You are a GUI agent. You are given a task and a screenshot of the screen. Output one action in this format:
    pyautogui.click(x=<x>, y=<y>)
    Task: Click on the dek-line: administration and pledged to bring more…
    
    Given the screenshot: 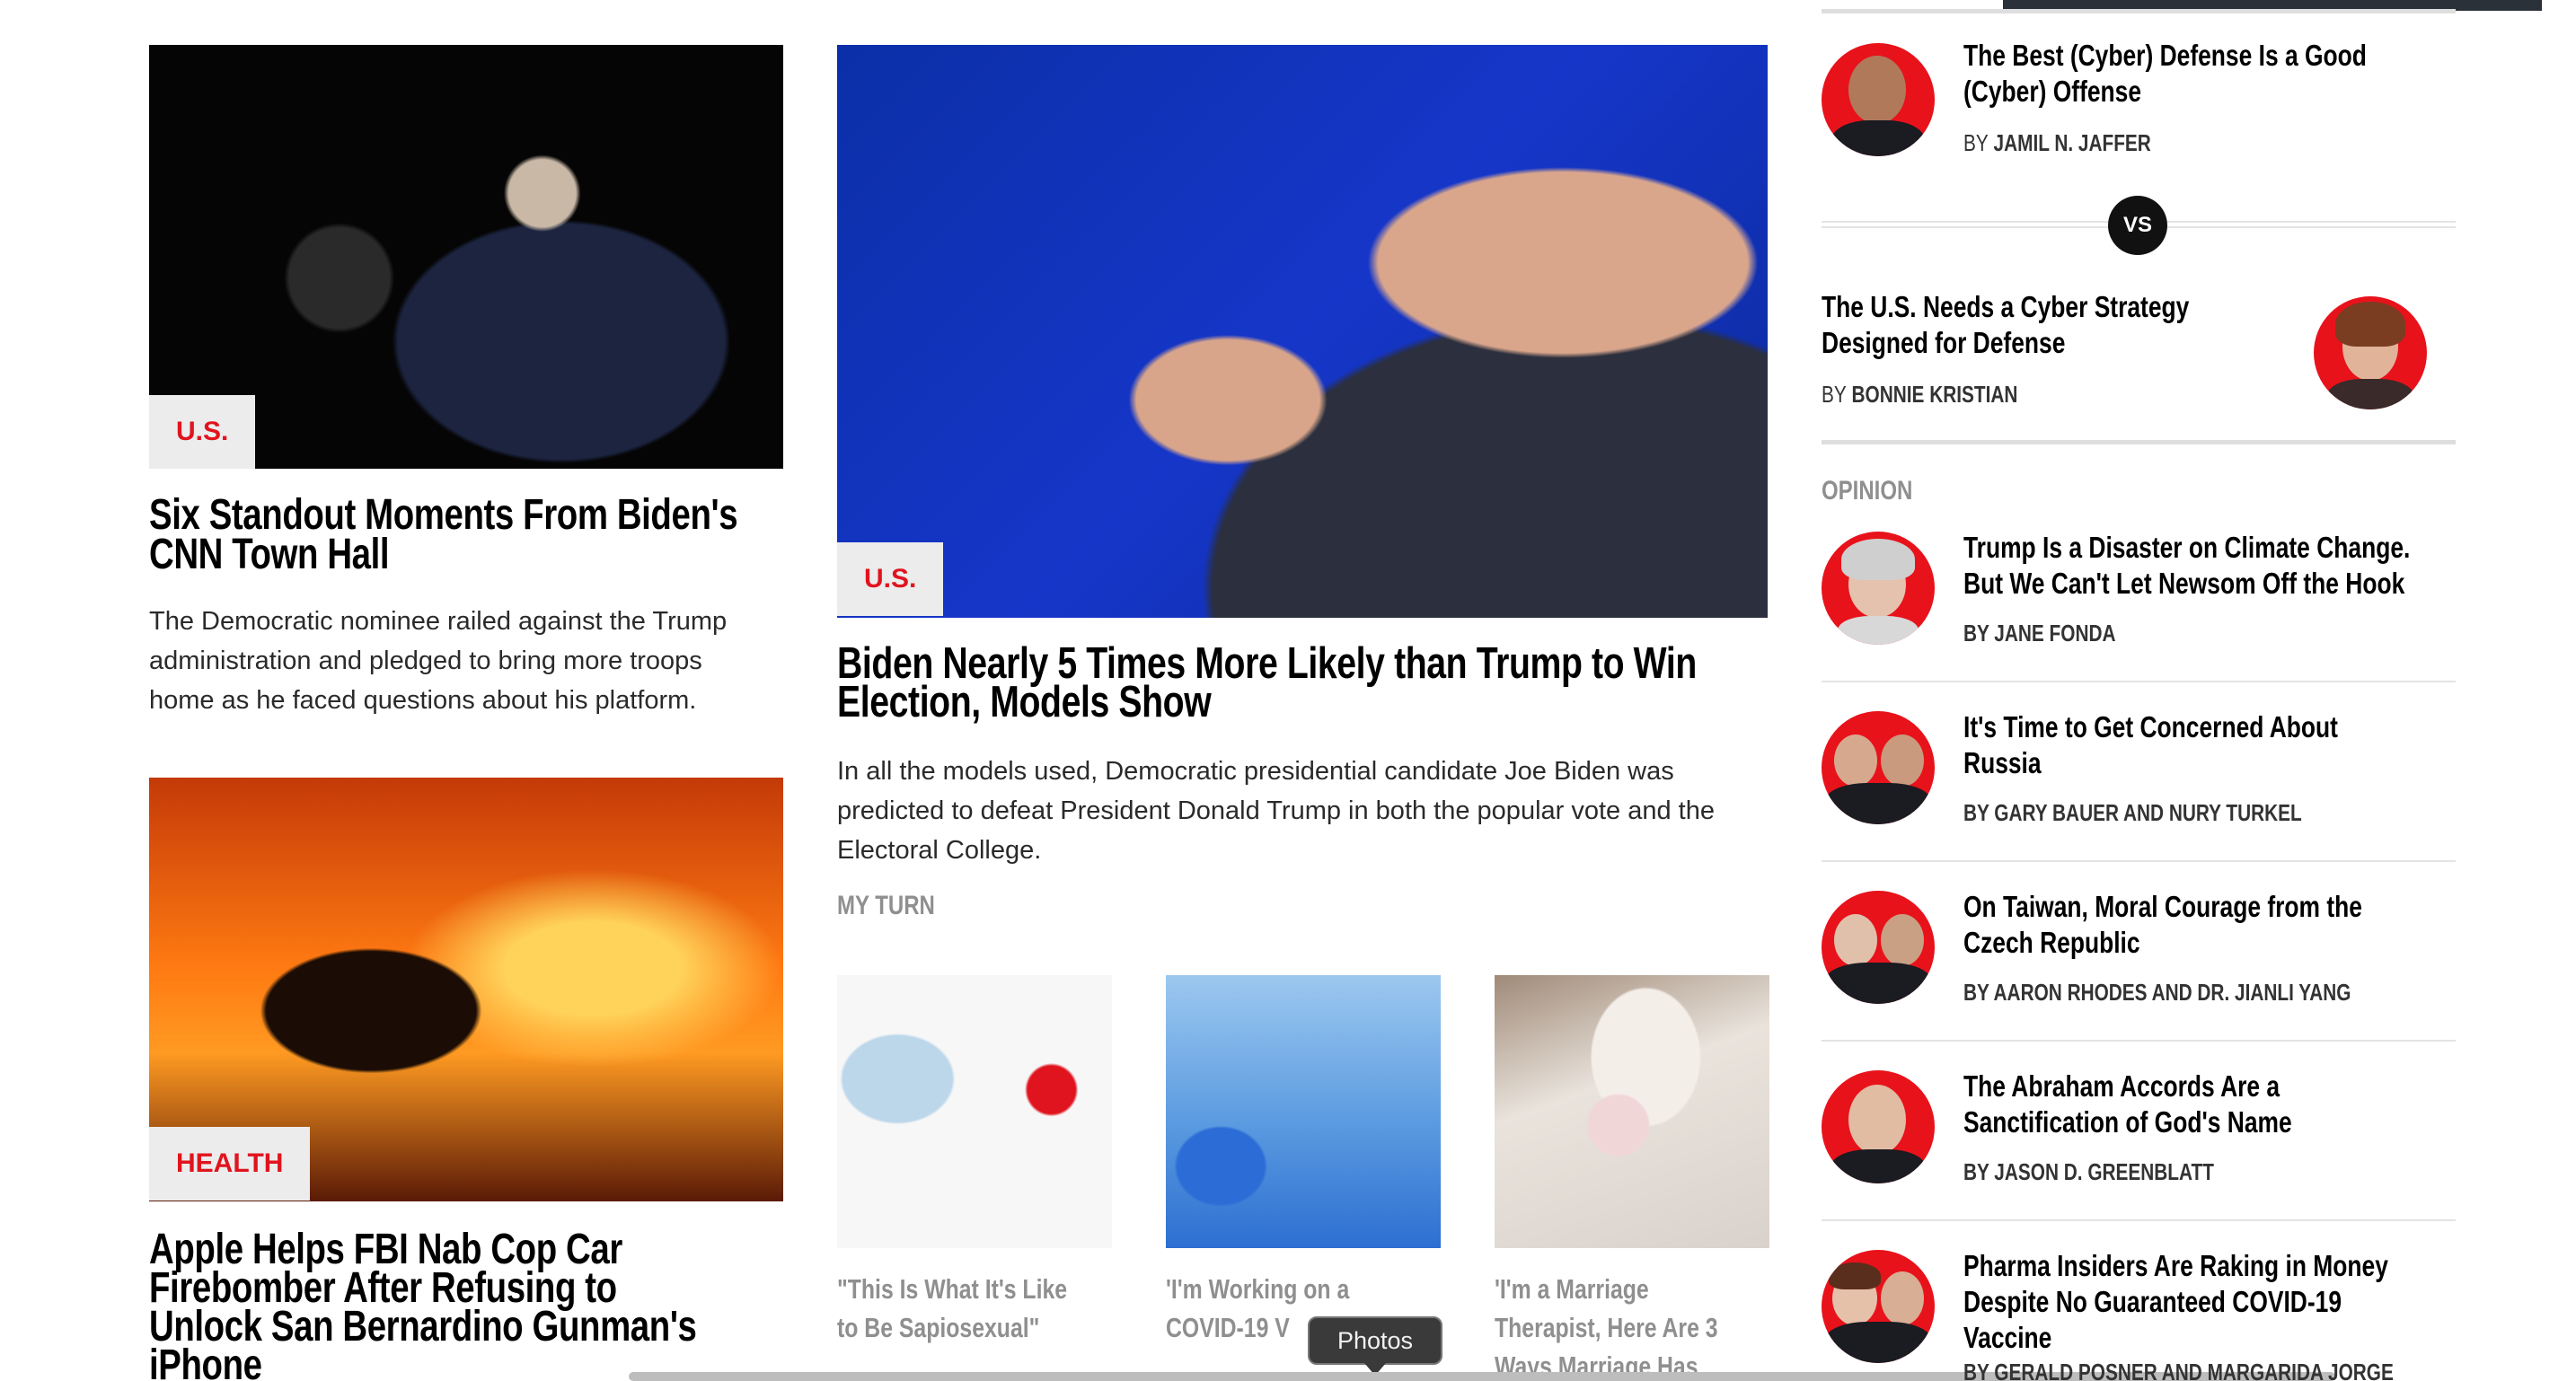 What is the action you would take?
    pyautogui.click(x=425, y=661)
    